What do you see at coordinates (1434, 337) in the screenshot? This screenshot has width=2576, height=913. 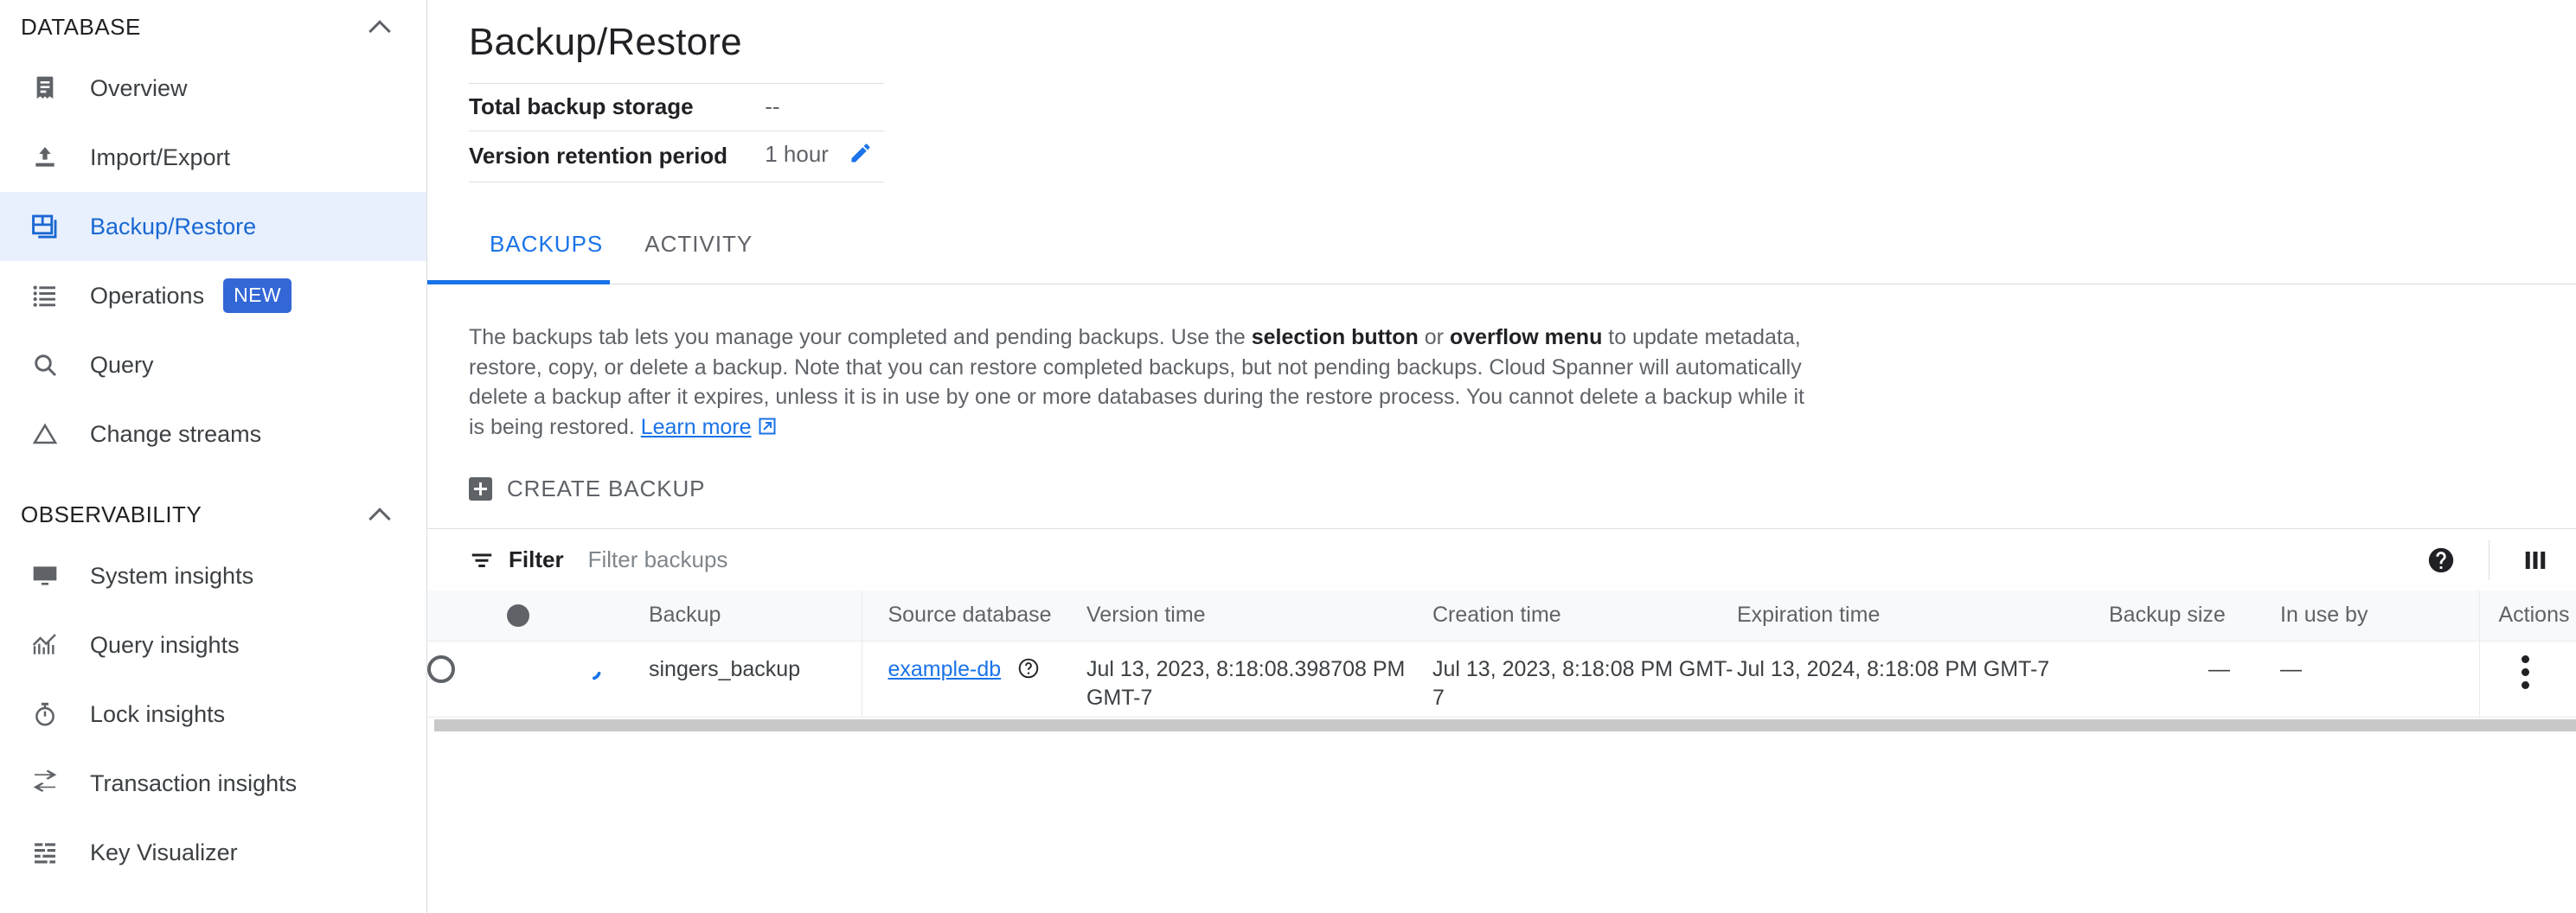 I see `description-part-2: or` at bounding box center [1434, 337].